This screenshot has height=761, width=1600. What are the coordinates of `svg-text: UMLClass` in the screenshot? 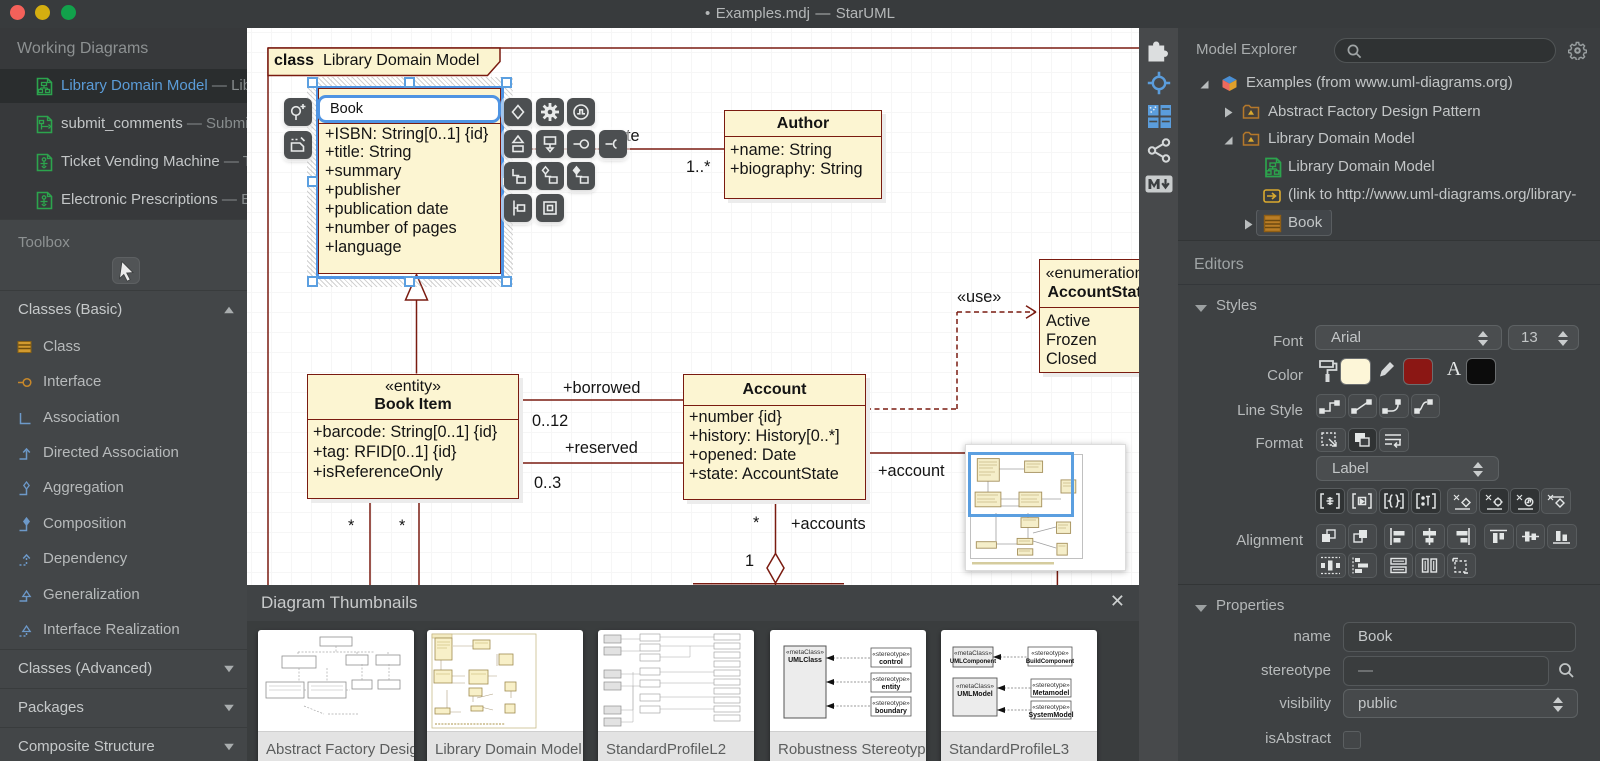 It's located at (805, 660).